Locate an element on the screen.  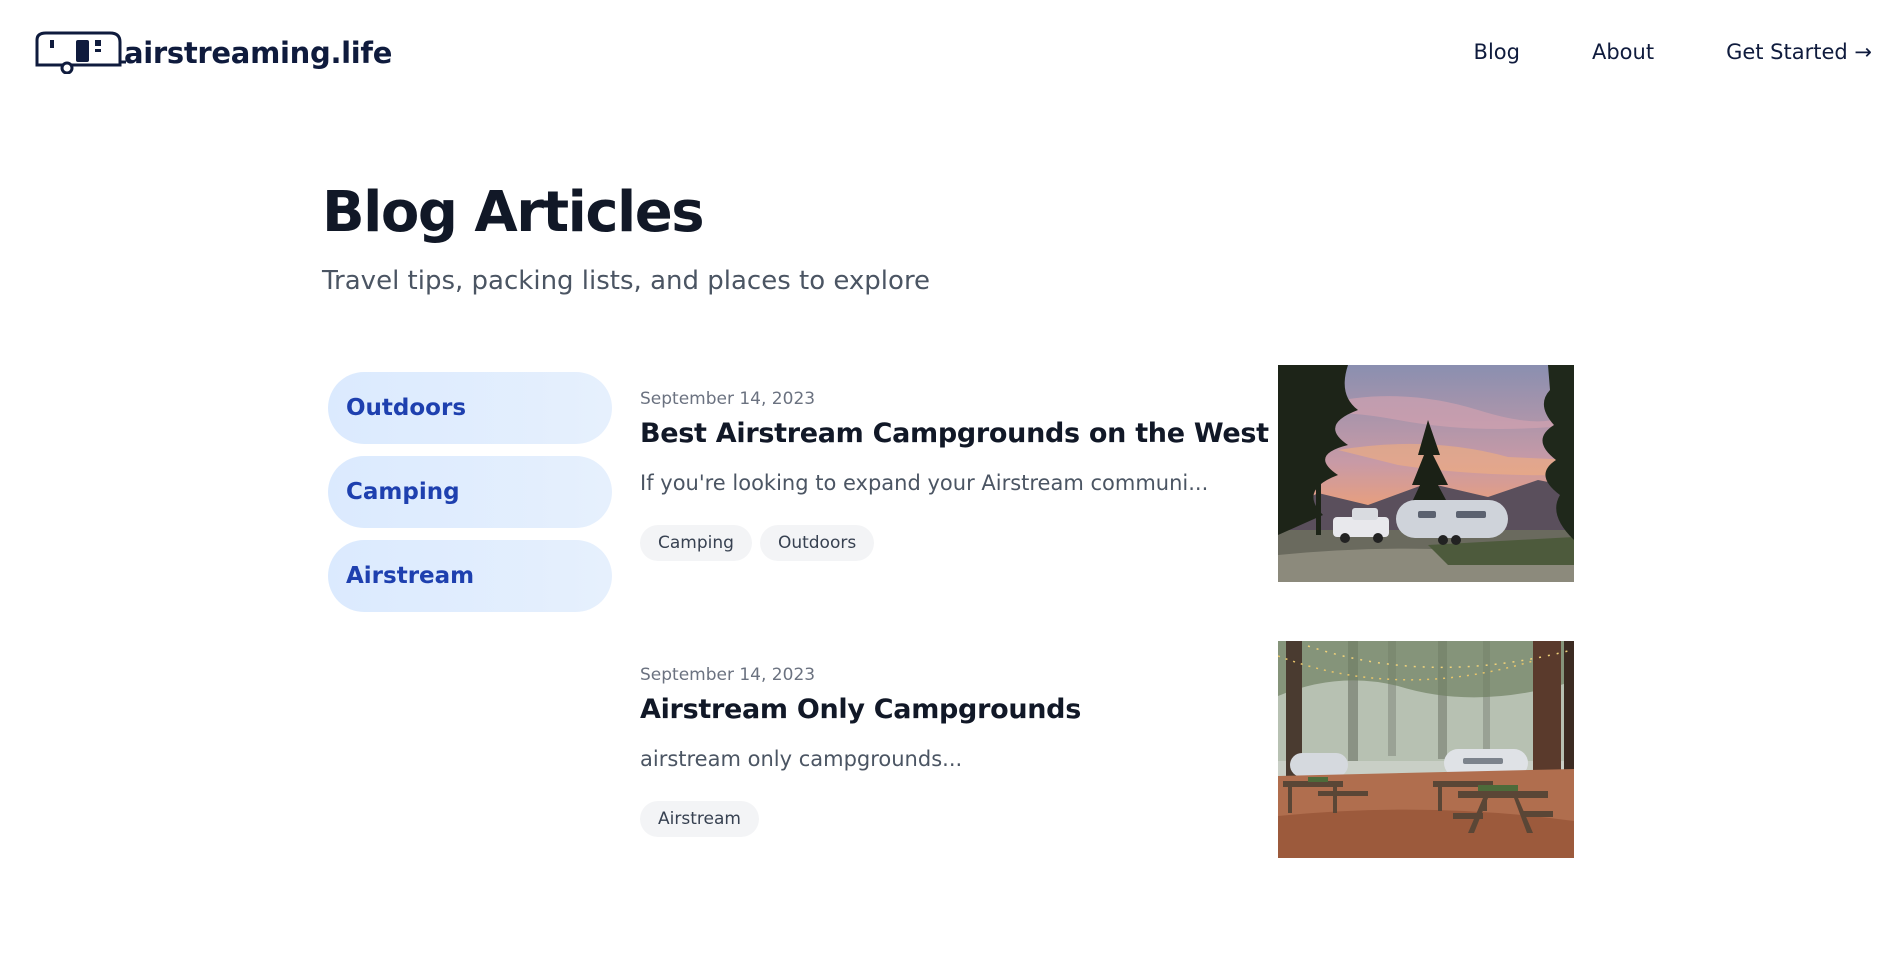
category-camping: Camping is located at coordinates (470, 492).